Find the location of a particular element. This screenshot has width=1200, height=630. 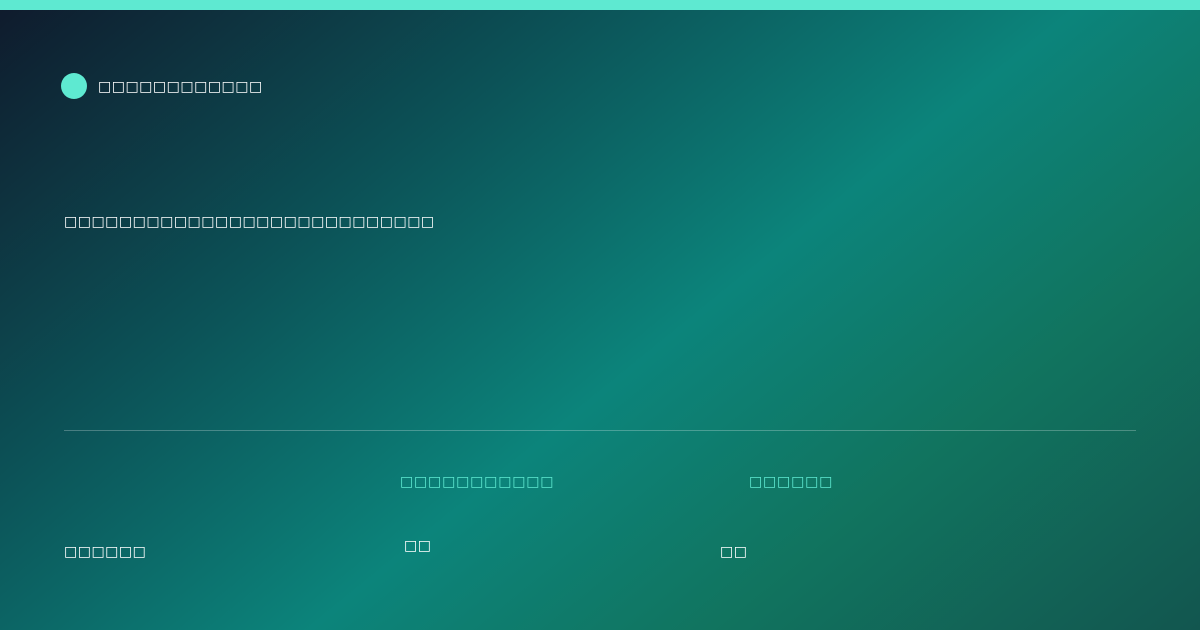

meta-value-2: □□ is located at coordinates (734, 552).